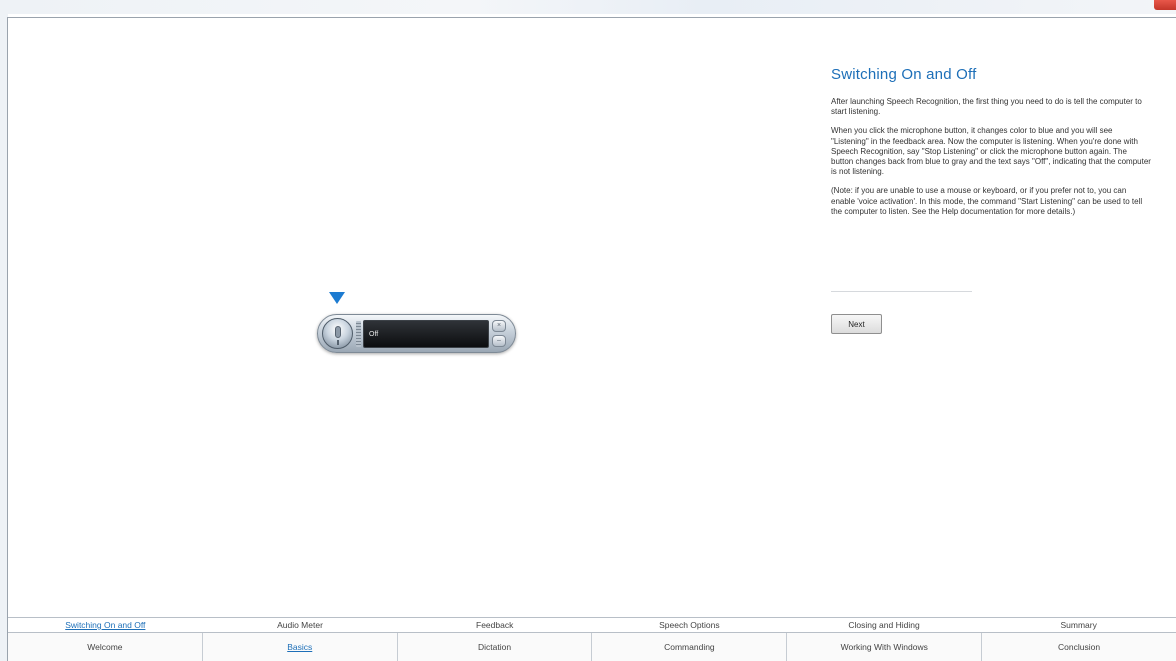 Image resolution: width=1176 pixels, height=661 pixels. What do you see at coordinates (499, 326) in the screenshot?
I see `close-widget-icon: ×` at bounding box center [499, 326].